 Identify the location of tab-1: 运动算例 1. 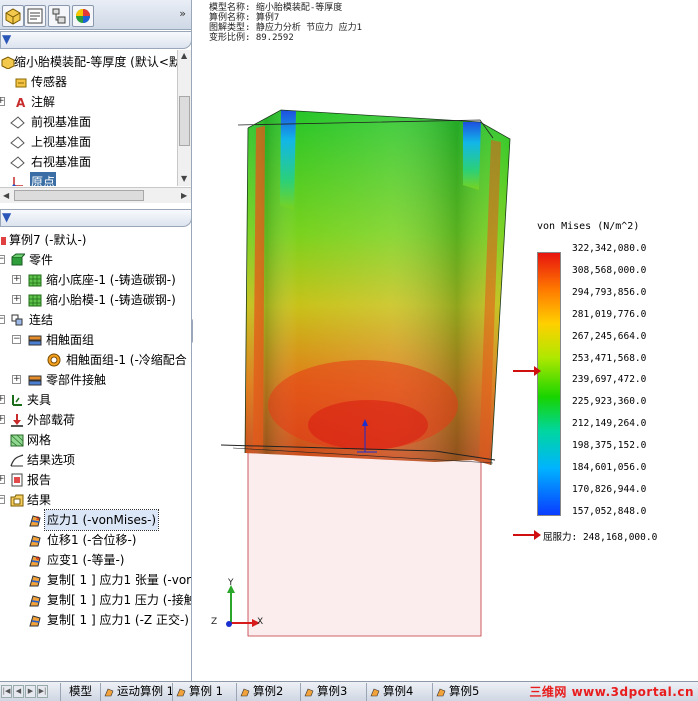
(139, 692).